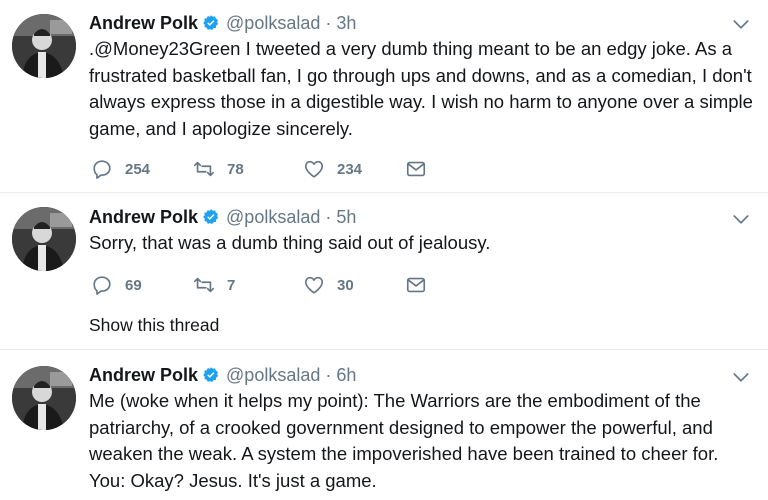 The width and height of the screenshot is (768, 500). I want to click on like-count: 234, so click(350, 169).